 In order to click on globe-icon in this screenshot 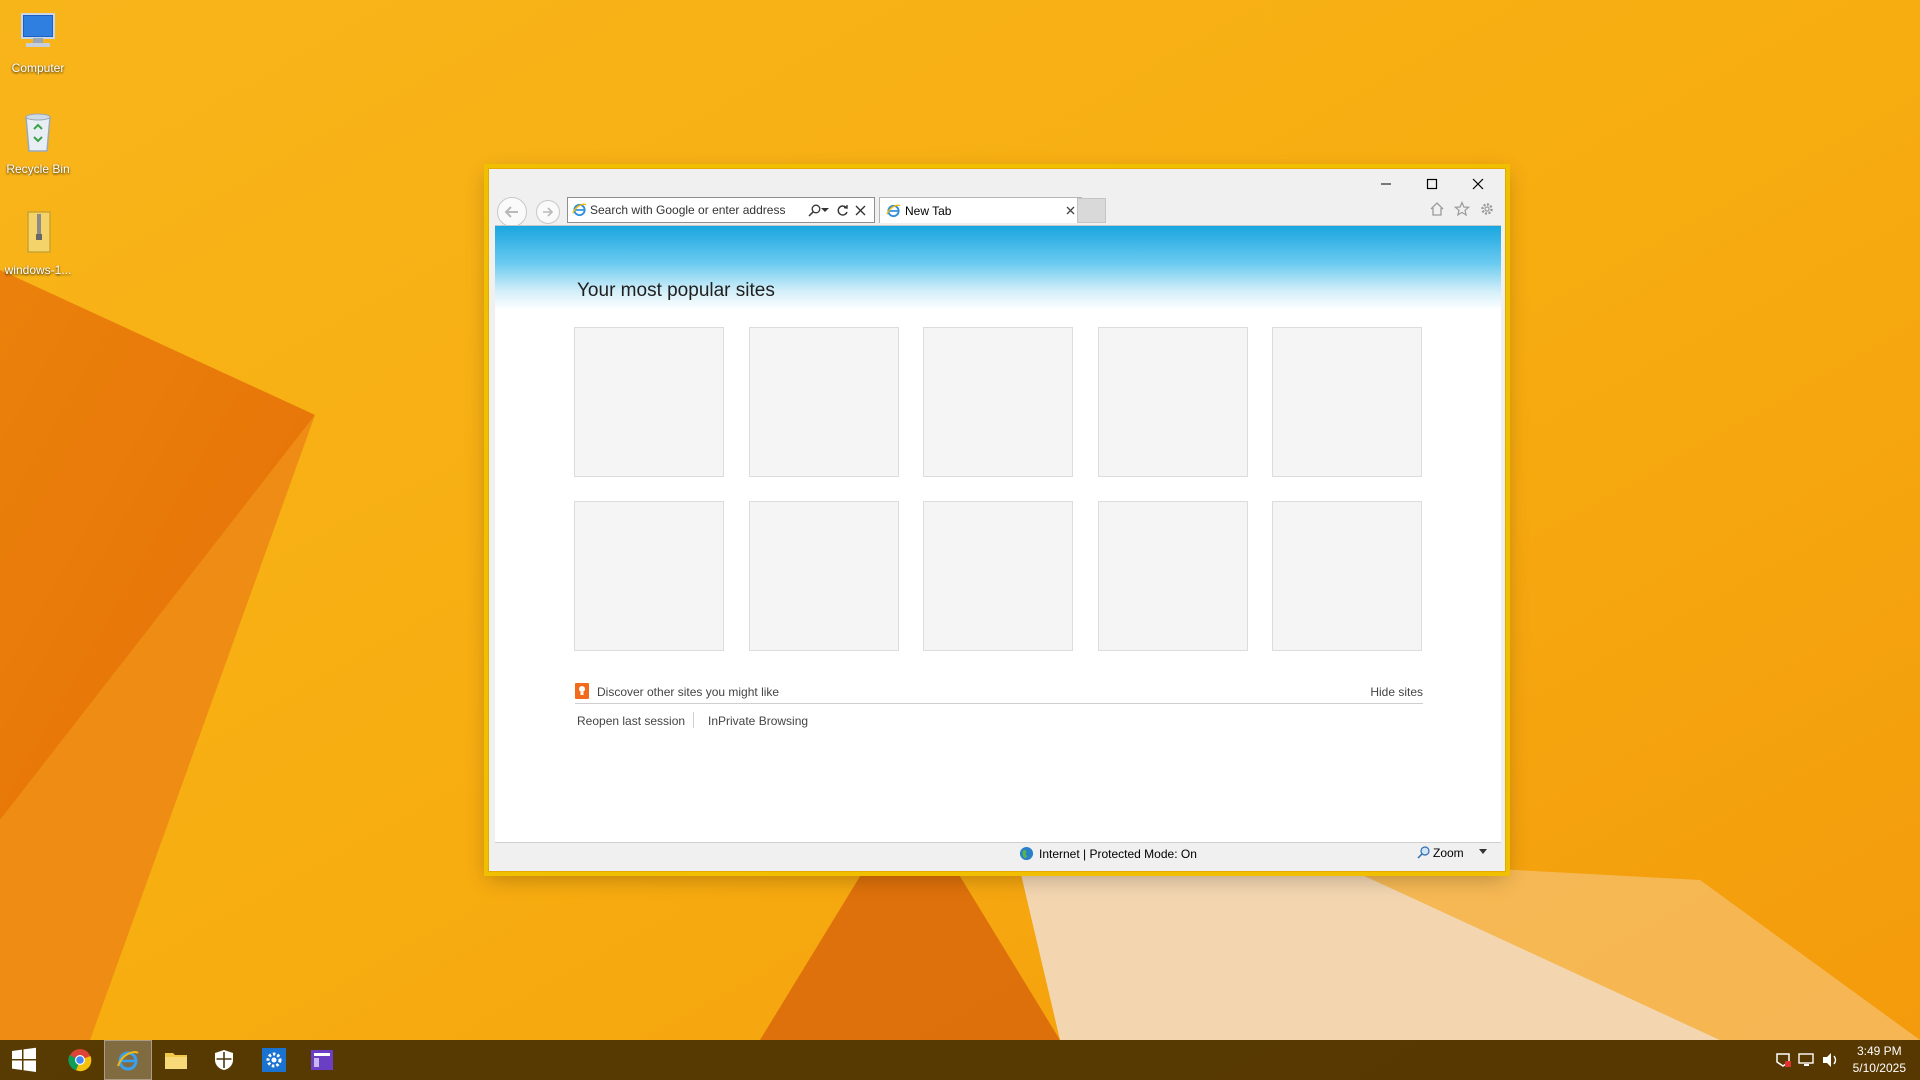, I will do `click(1026, 853)`.